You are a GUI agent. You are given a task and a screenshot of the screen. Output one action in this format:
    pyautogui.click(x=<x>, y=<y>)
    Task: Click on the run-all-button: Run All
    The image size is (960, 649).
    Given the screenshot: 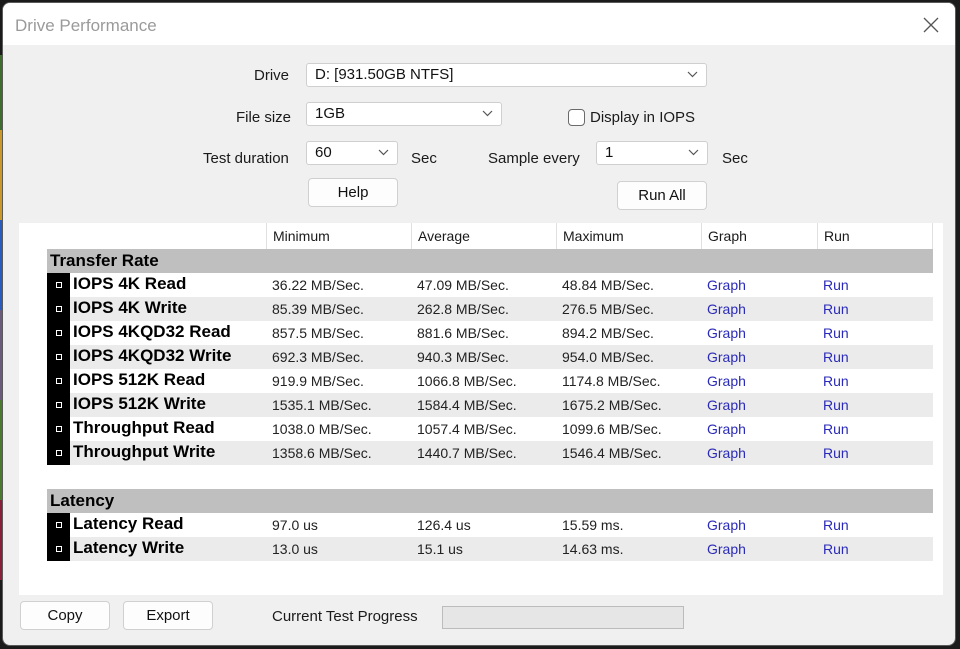 What is the action you would take?
    pyautogui.click(x=662, y=195)
    